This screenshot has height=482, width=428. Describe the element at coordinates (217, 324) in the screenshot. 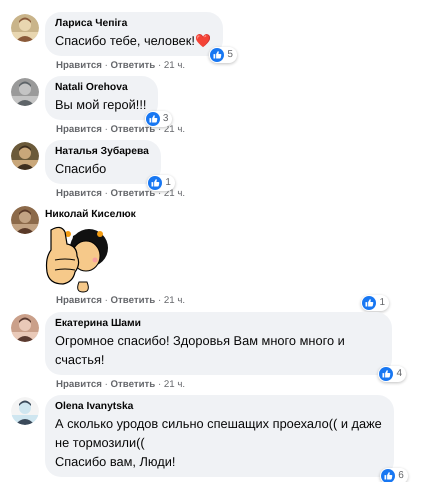

I see `author-name: Екатерина Шами` at that location.